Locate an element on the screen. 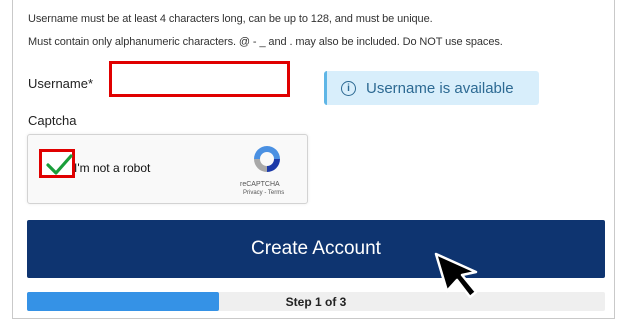 The height and width of the screenshot is (320, 620). signup-progress-label: Step 1 of 3 is located at coordinates (316, 302).